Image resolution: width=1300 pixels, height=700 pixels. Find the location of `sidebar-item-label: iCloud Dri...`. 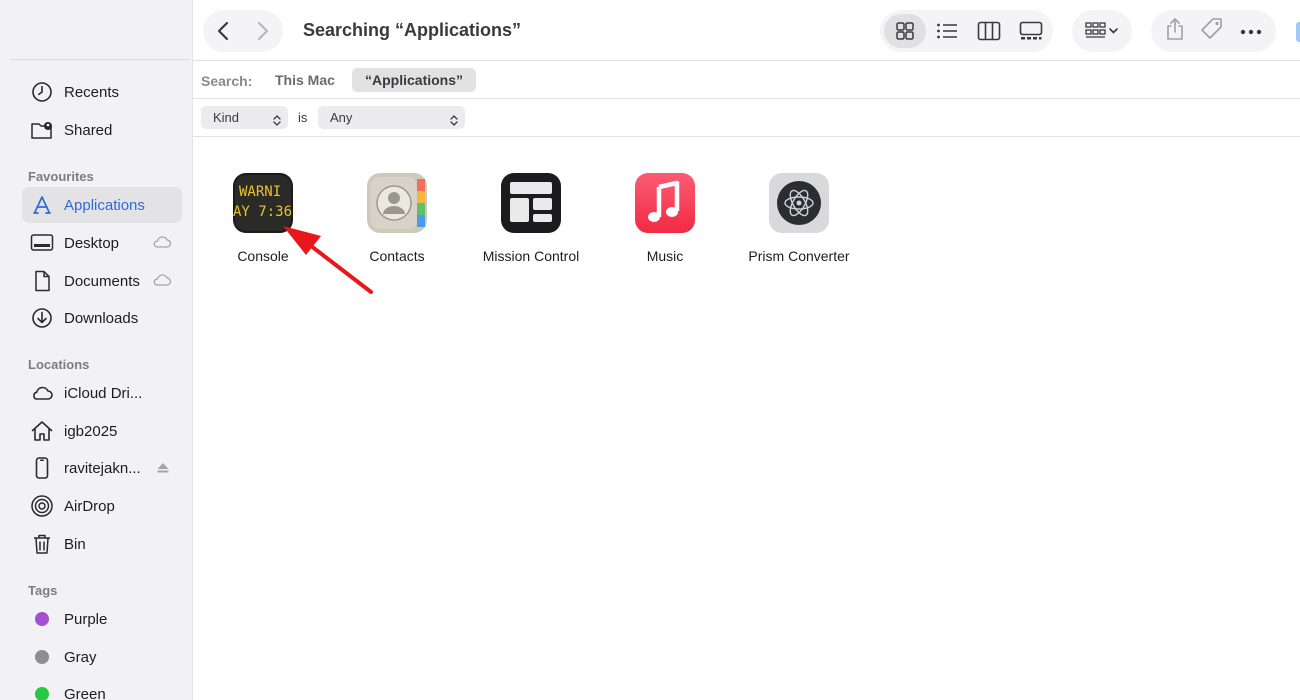

sidebar-item-label: iCloud Dri... is located at coordinates (103, 393).